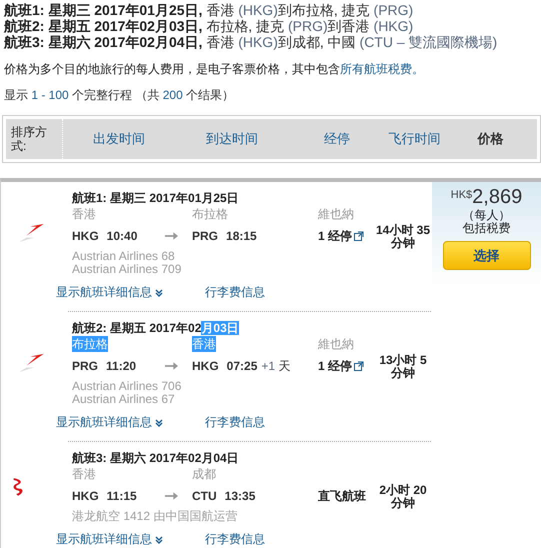  What do you see at coordinates (242, 366) in the screenshot?
I see `arrival-time: 07:25` at bounding box center [242, 366].